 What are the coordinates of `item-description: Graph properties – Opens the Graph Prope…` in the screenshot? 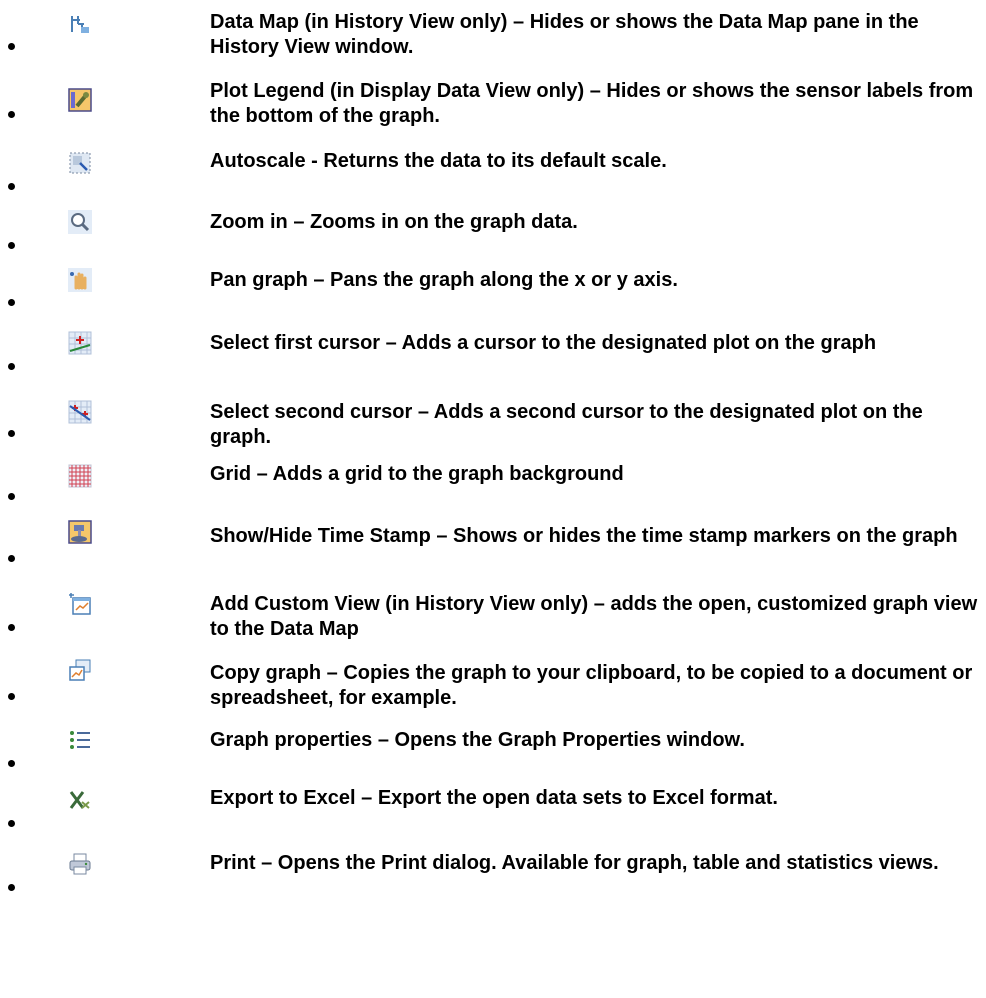 It's located at (477, 740).